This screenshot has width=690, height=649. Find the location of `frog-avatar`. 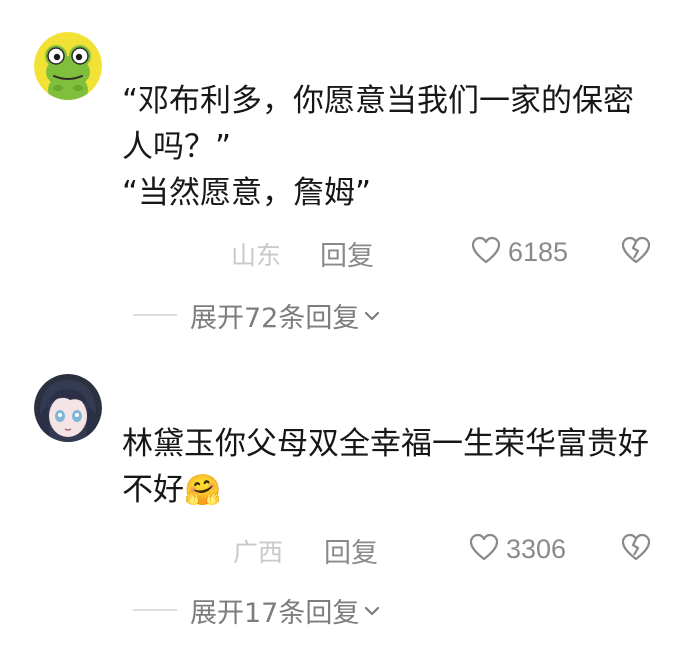

frog-avatar is located at coordinates (68, 66).